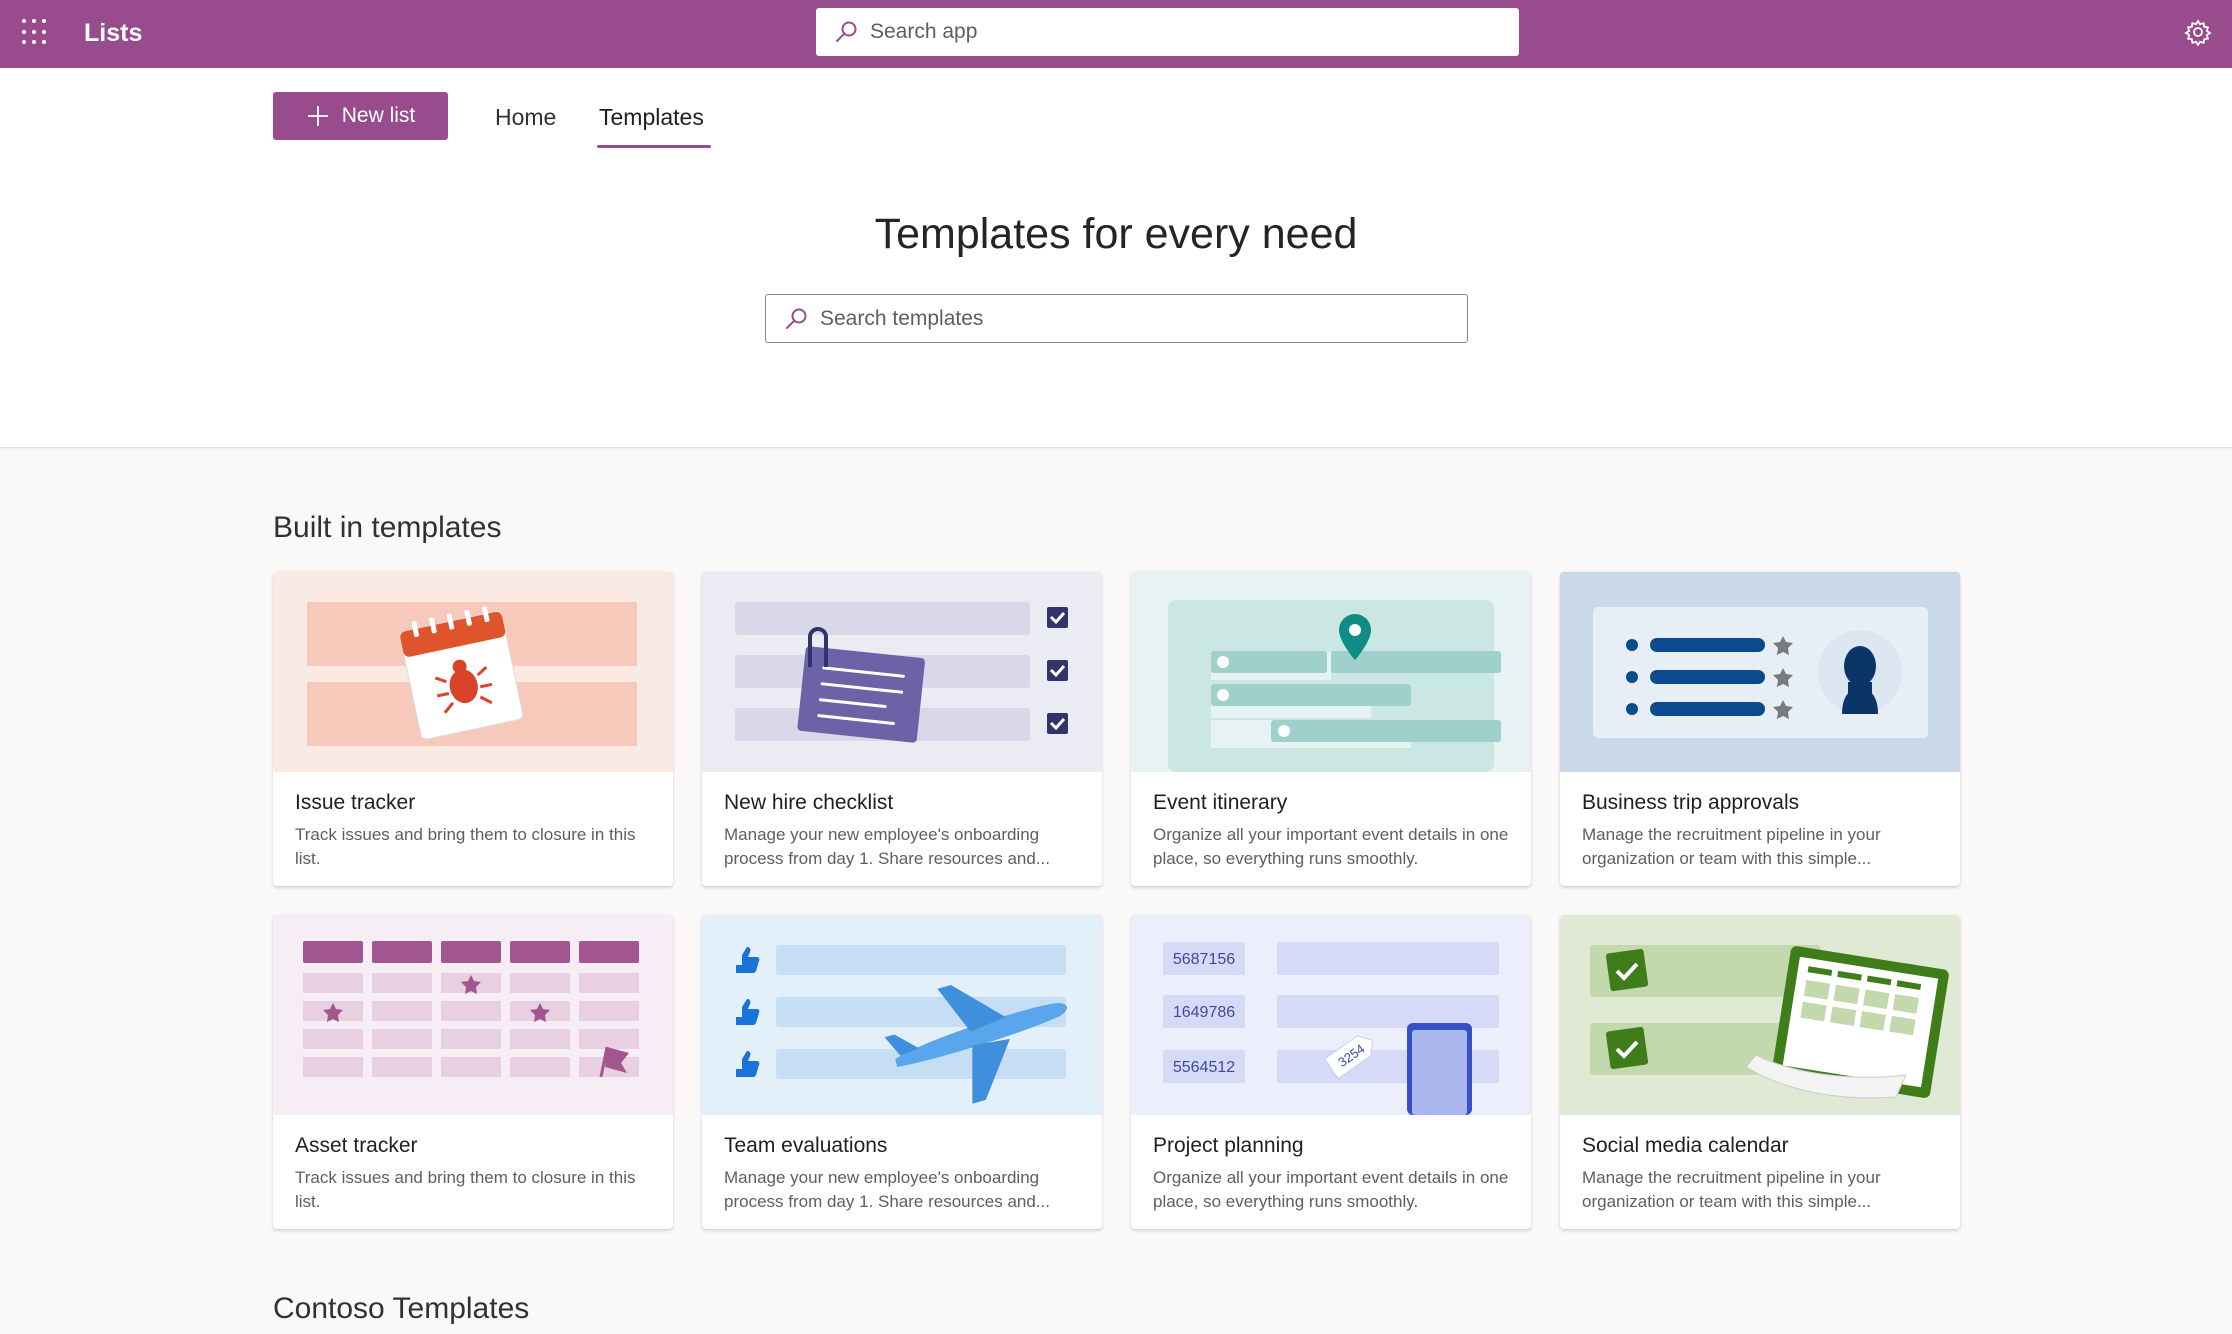 This screenshot has height=1334, width=2232. I want to click on bug-calendar-illustration, so click(473, 672).